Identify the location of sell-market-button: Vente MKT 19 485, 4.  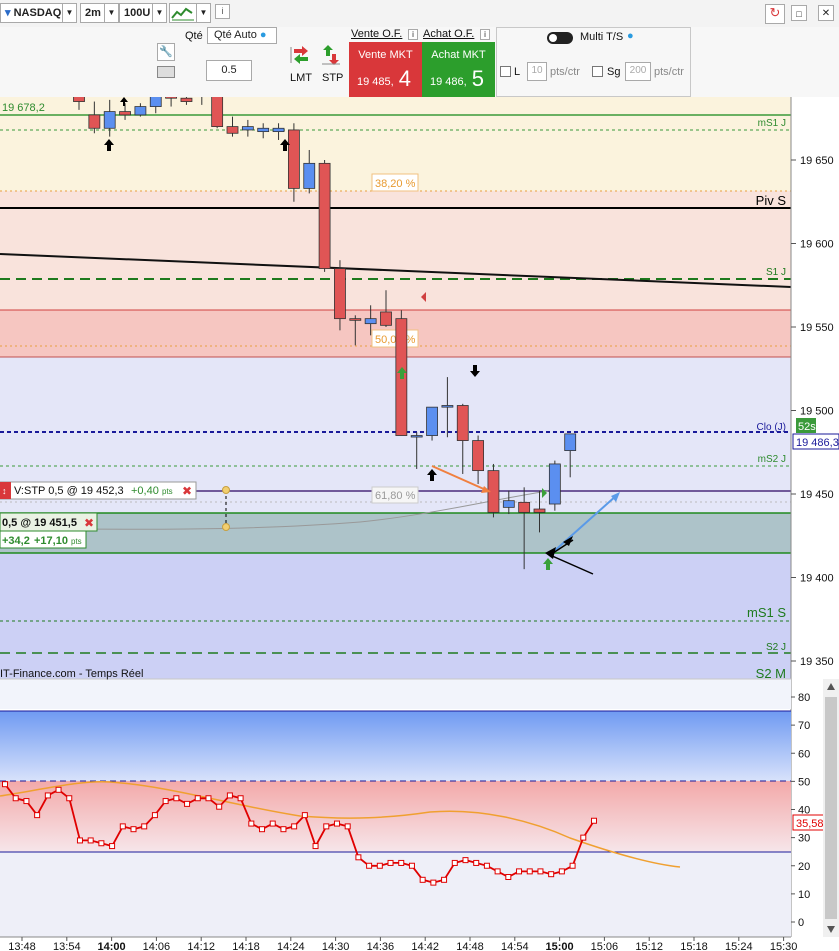
(385, 70).